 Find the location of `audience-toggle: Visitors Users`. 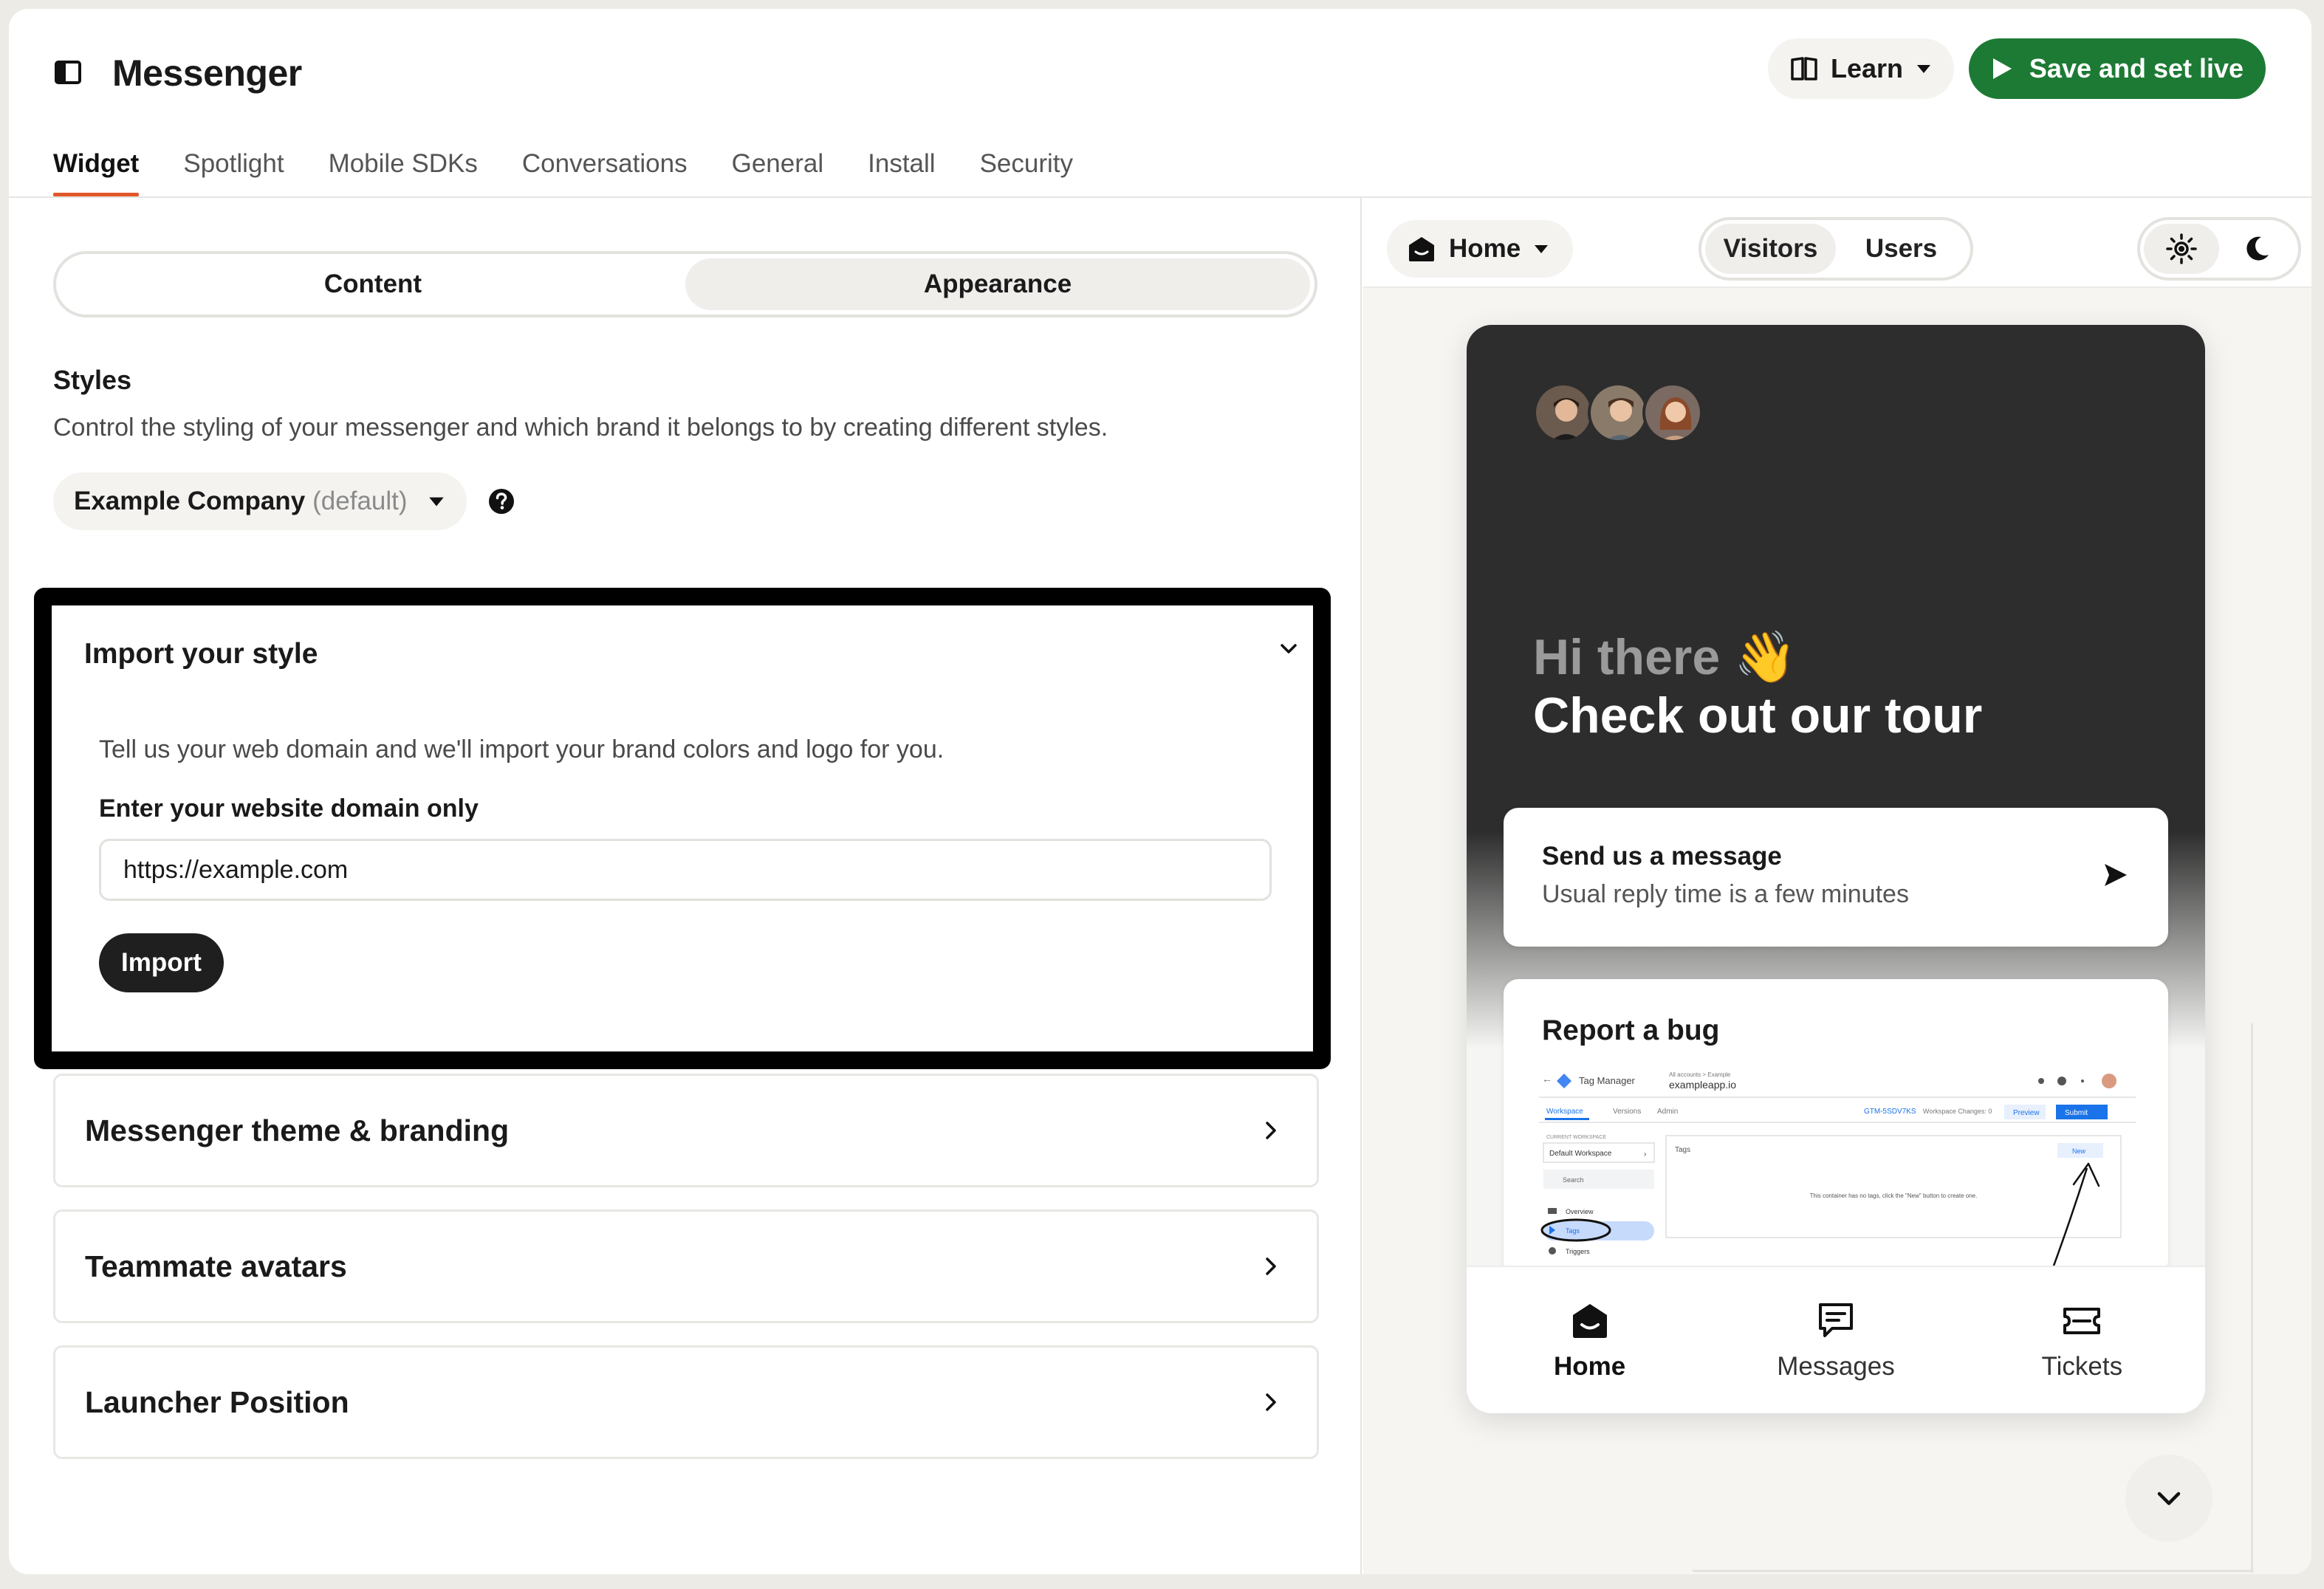

audience-toggle: Visitors Users is located at coordinates (1836, 249).